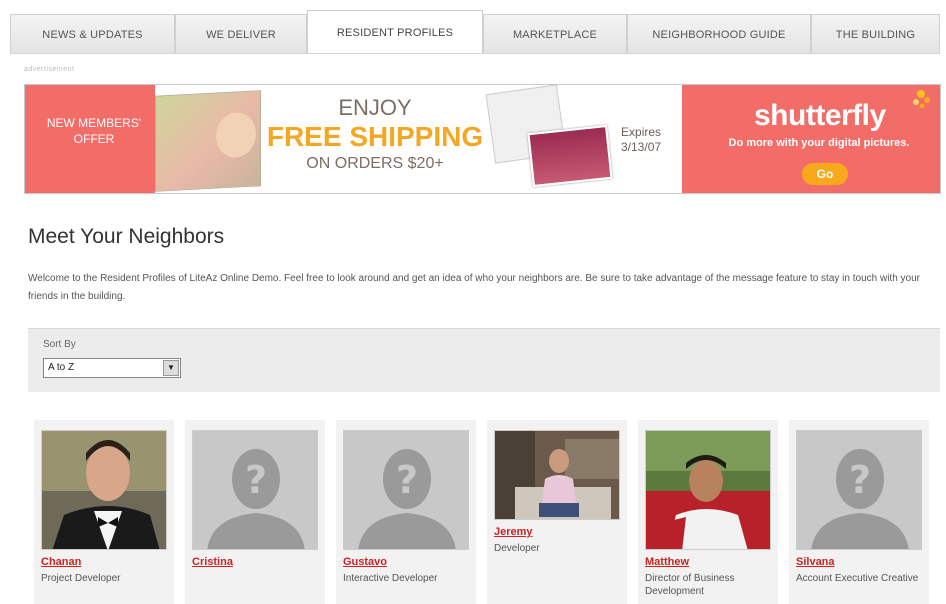 The image size is (946, 604). What do you see at coordinates (825, 174) in the screenshot?
I see `go-button: Go` at bounding box center [825, 174].